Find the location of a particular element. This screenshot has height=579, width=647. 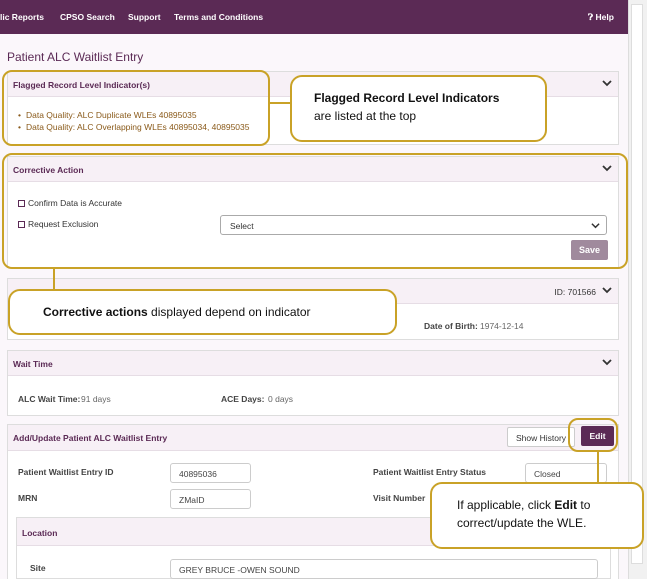

patient-id: ID: 701566 is located at coordinates (575, 292).